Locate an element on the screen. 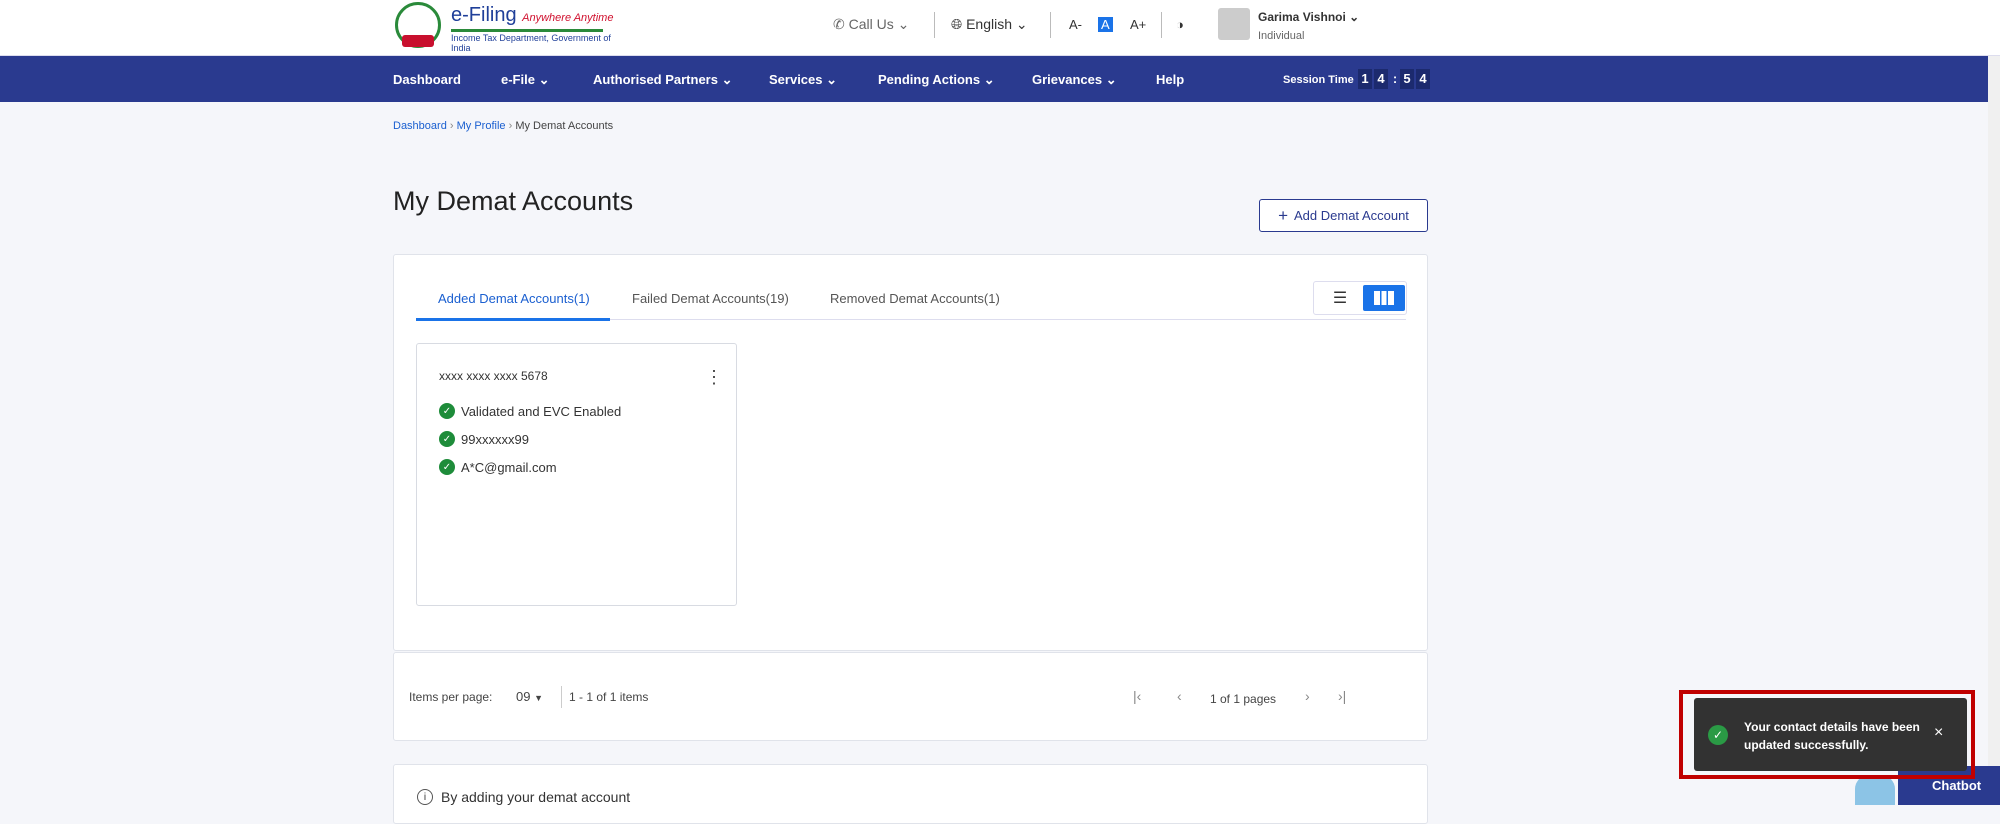 The image size is (2000, 824). language-dropdown: 🌐︎ English ⌄ is located at coordinates (989, 24).